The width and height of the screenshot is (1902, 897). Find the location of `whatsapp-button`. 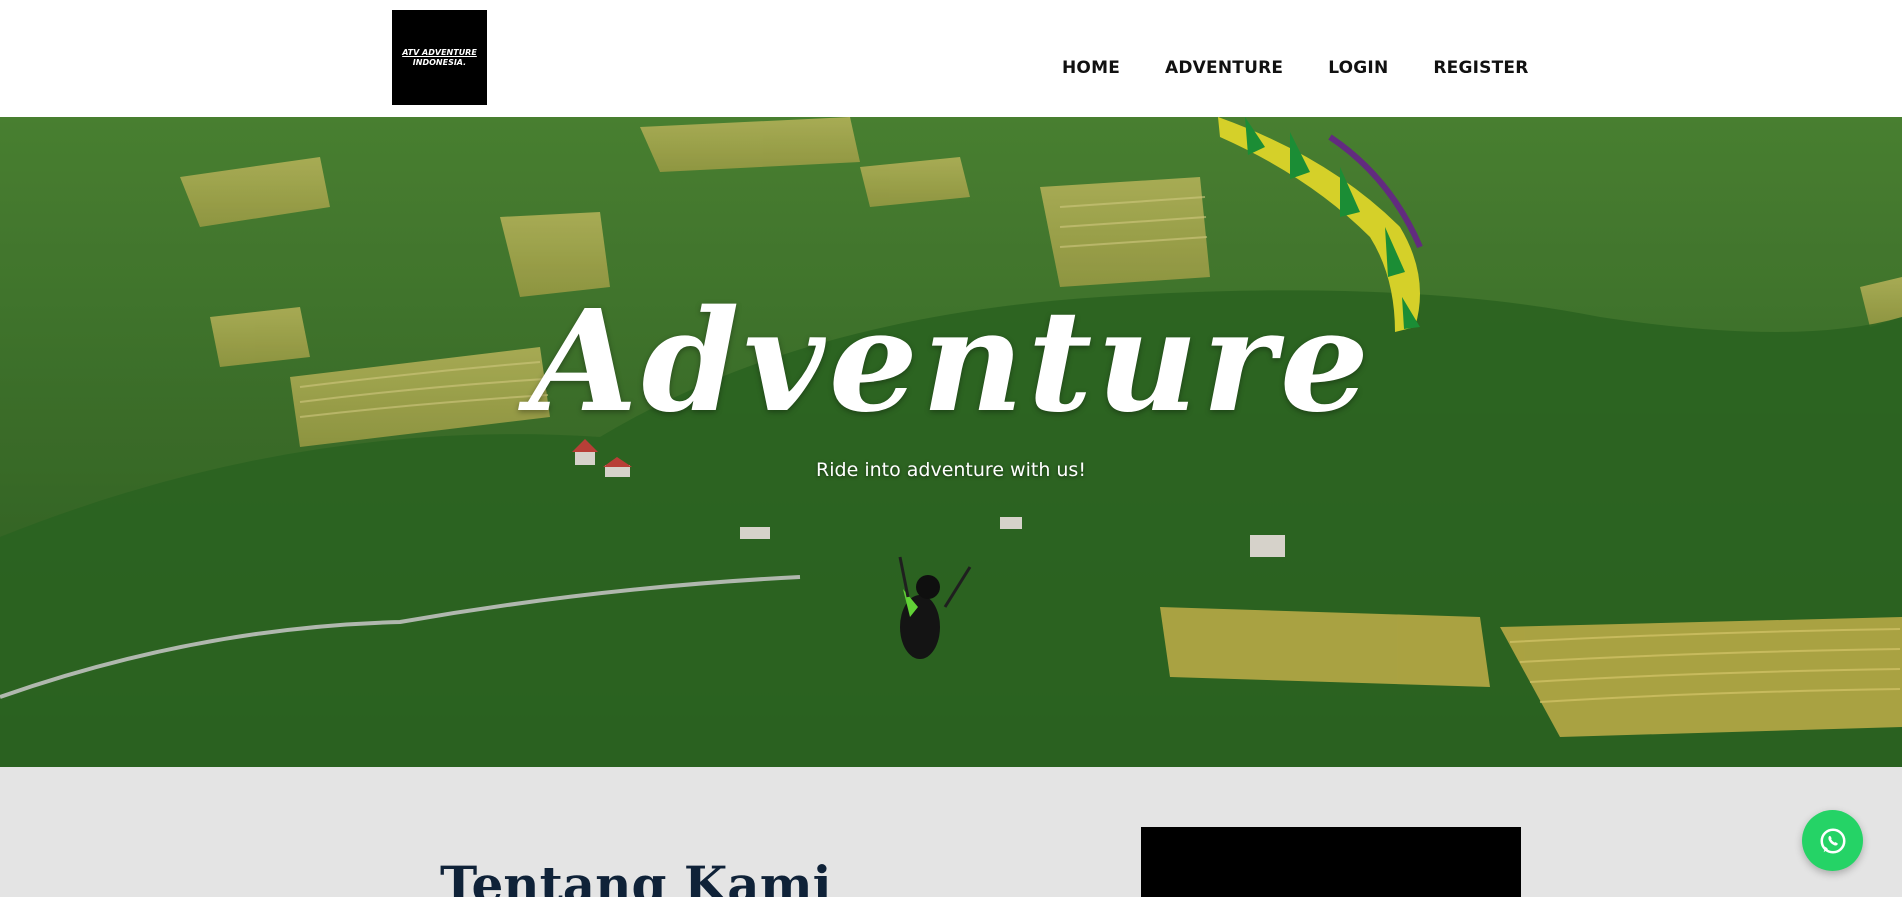

whatsapp-button is located at coordinates (1832, 840).